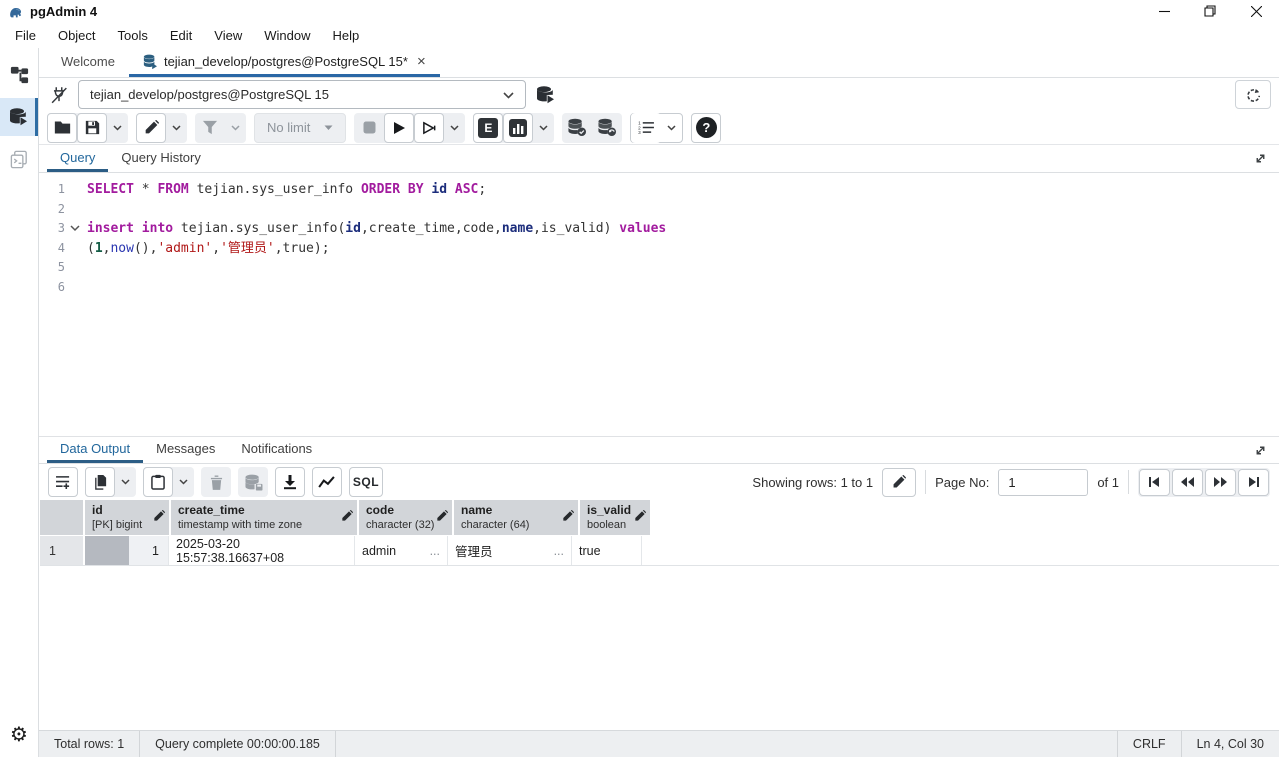 This screenshot has width=1279, height=757. Describe the element at coordinates (150, 61) in the screenshot. I see `database-icon` at that location.